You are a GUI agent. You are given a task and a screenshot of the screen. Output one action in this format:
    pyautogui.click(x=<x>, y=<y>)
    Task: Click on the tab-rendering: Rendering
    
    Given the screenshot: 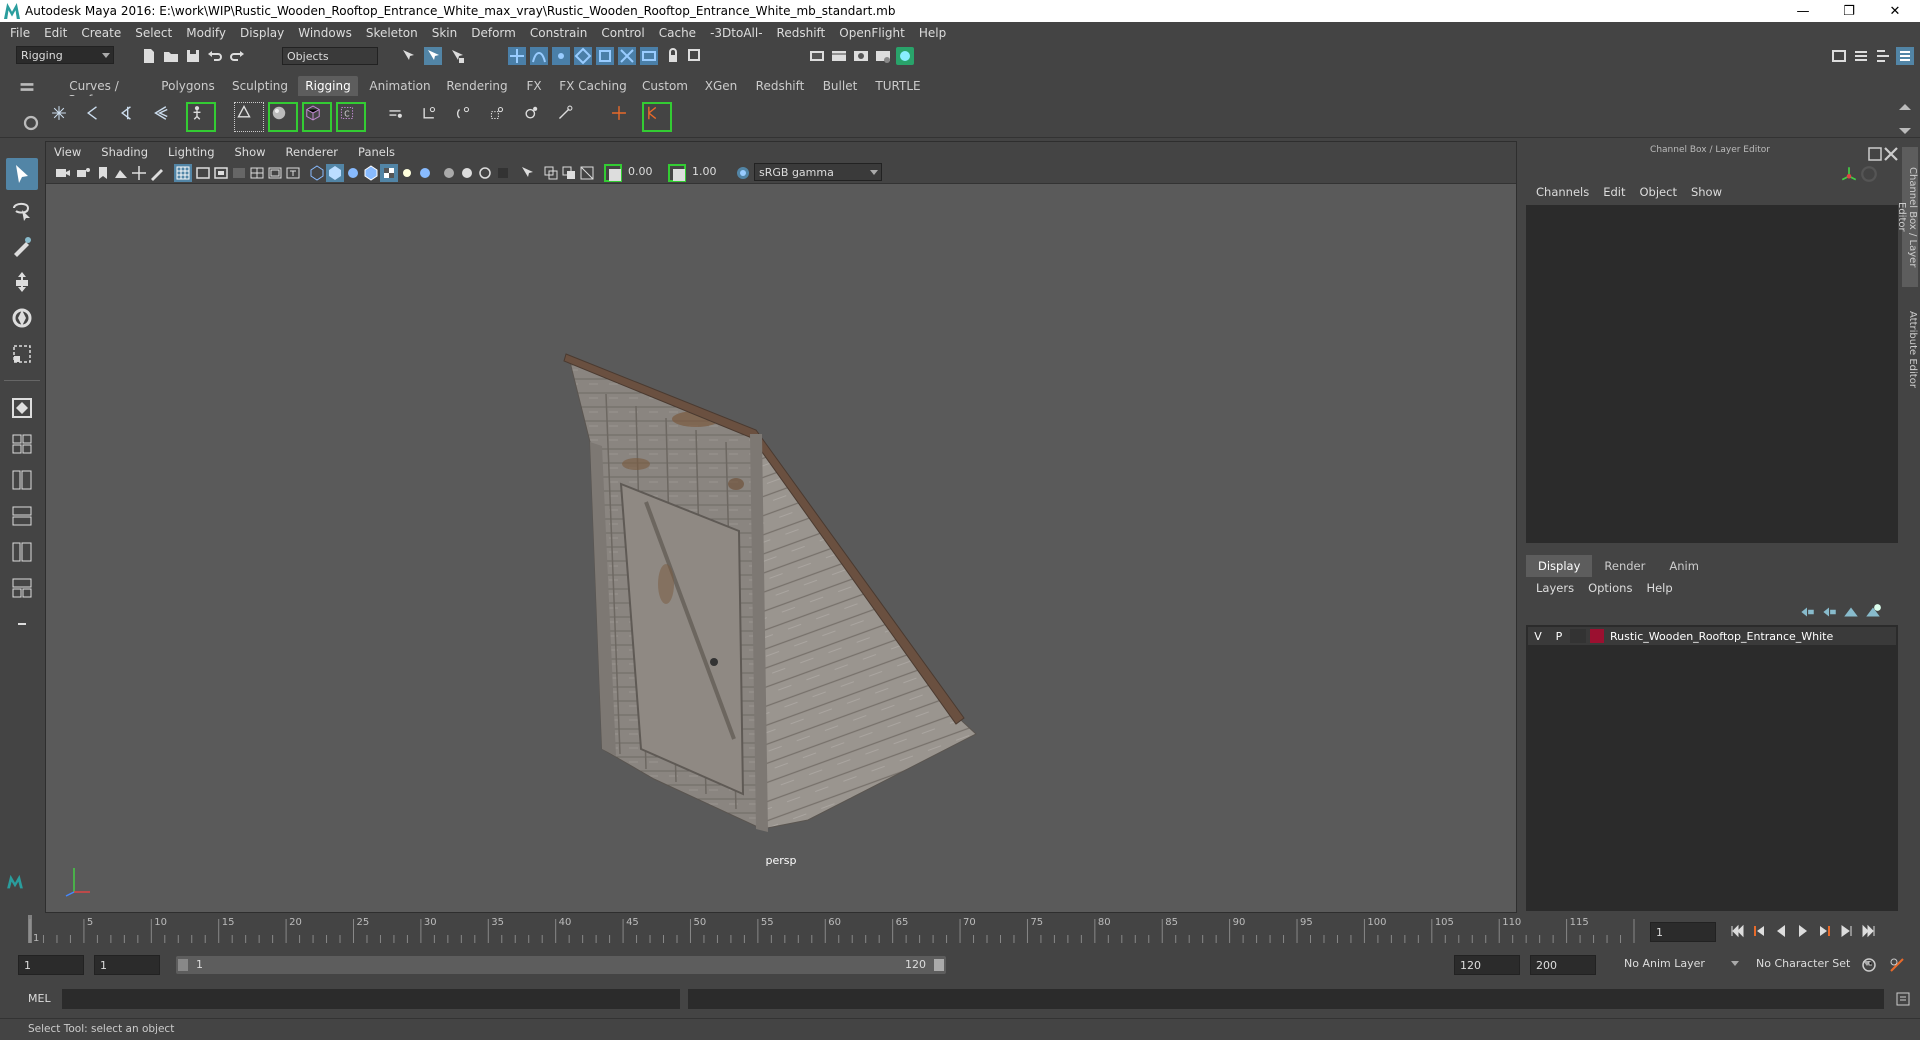 What is the action you would take?
    pyautogui.click(x=477, y=86)
    